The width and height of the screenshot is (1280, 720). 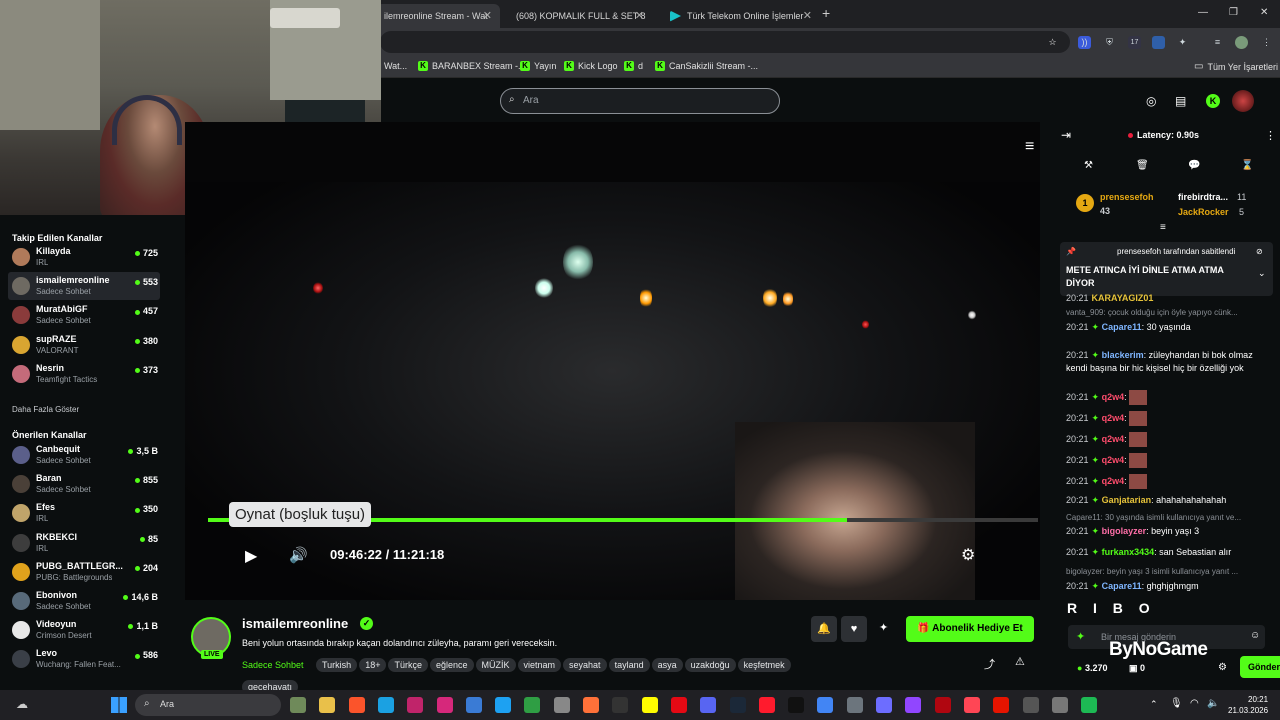 I want to click on chrome-icon, so click(x=825, y=705).